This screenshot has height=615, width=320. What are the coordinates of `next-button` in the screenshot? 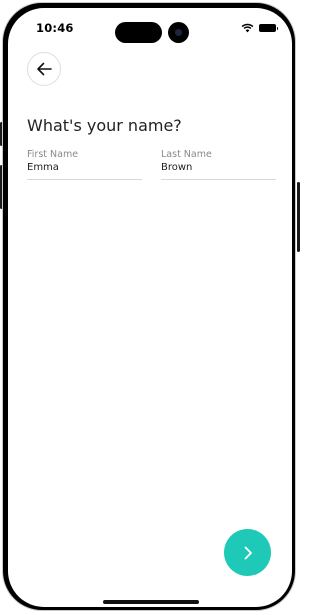 It's located at (247, 552).